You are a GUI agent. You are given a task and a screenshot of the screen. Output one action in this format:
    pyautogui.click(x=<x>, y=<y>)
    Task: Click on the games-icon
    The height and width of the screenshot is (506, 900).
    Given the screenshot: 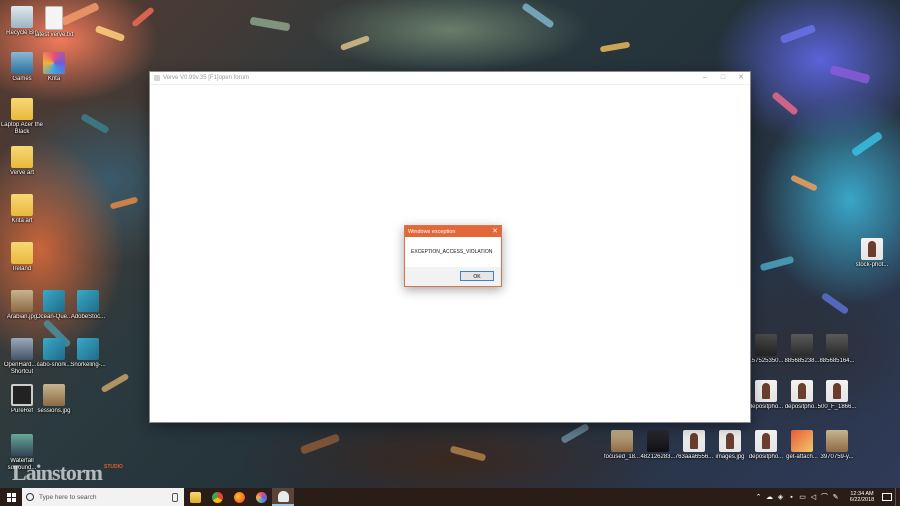 What is the action you would take?
    pyautogui.click(x=22, y=63)
    